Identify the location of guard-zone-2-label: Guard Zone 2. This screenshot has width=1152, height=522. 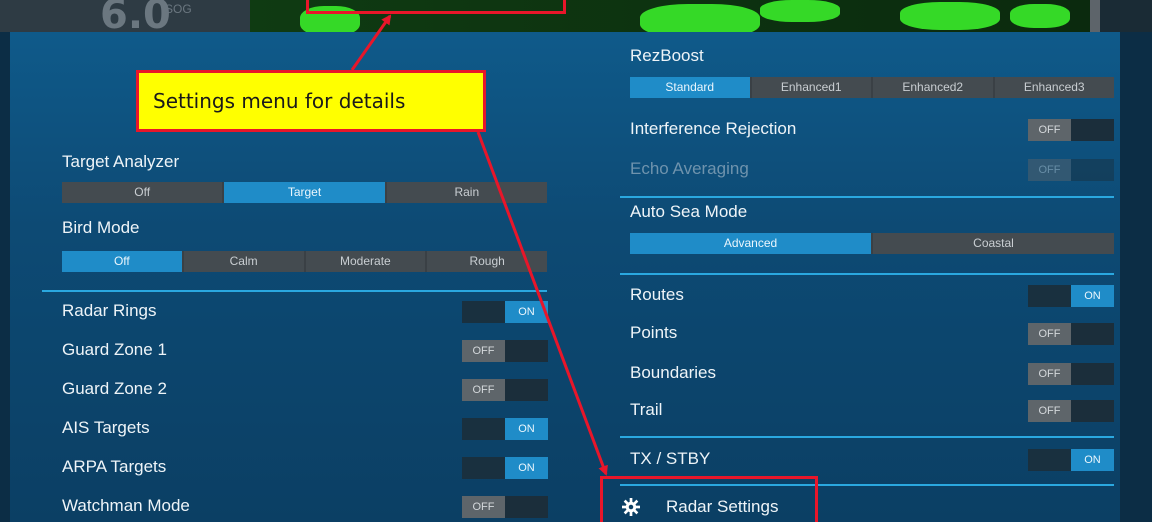
(114, 388).